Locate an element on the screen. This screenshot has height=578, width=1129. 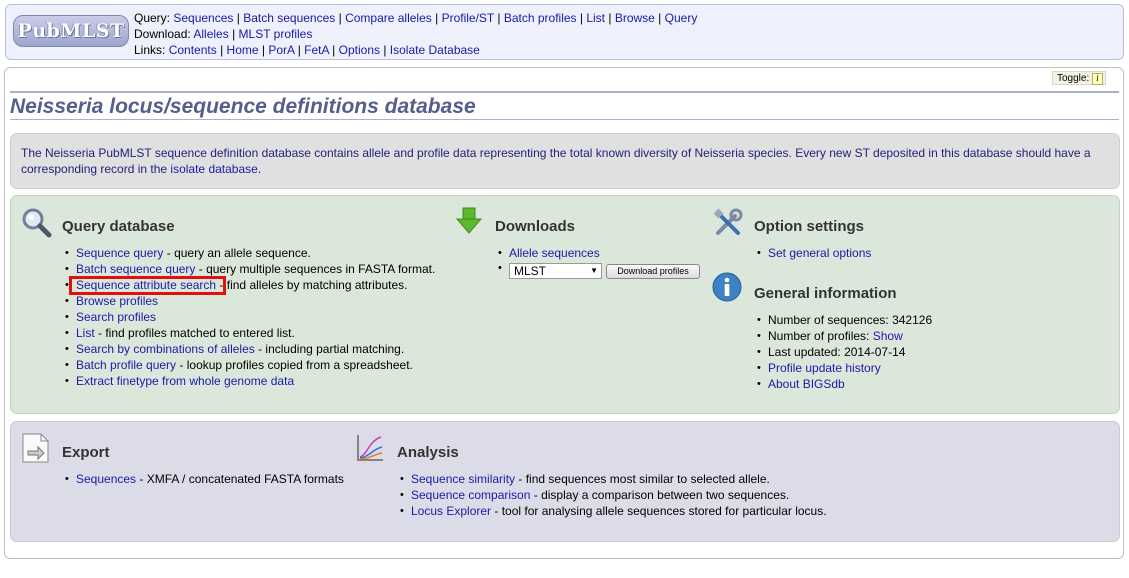
list-item: Profile update history is located at coordinates (844, 368).